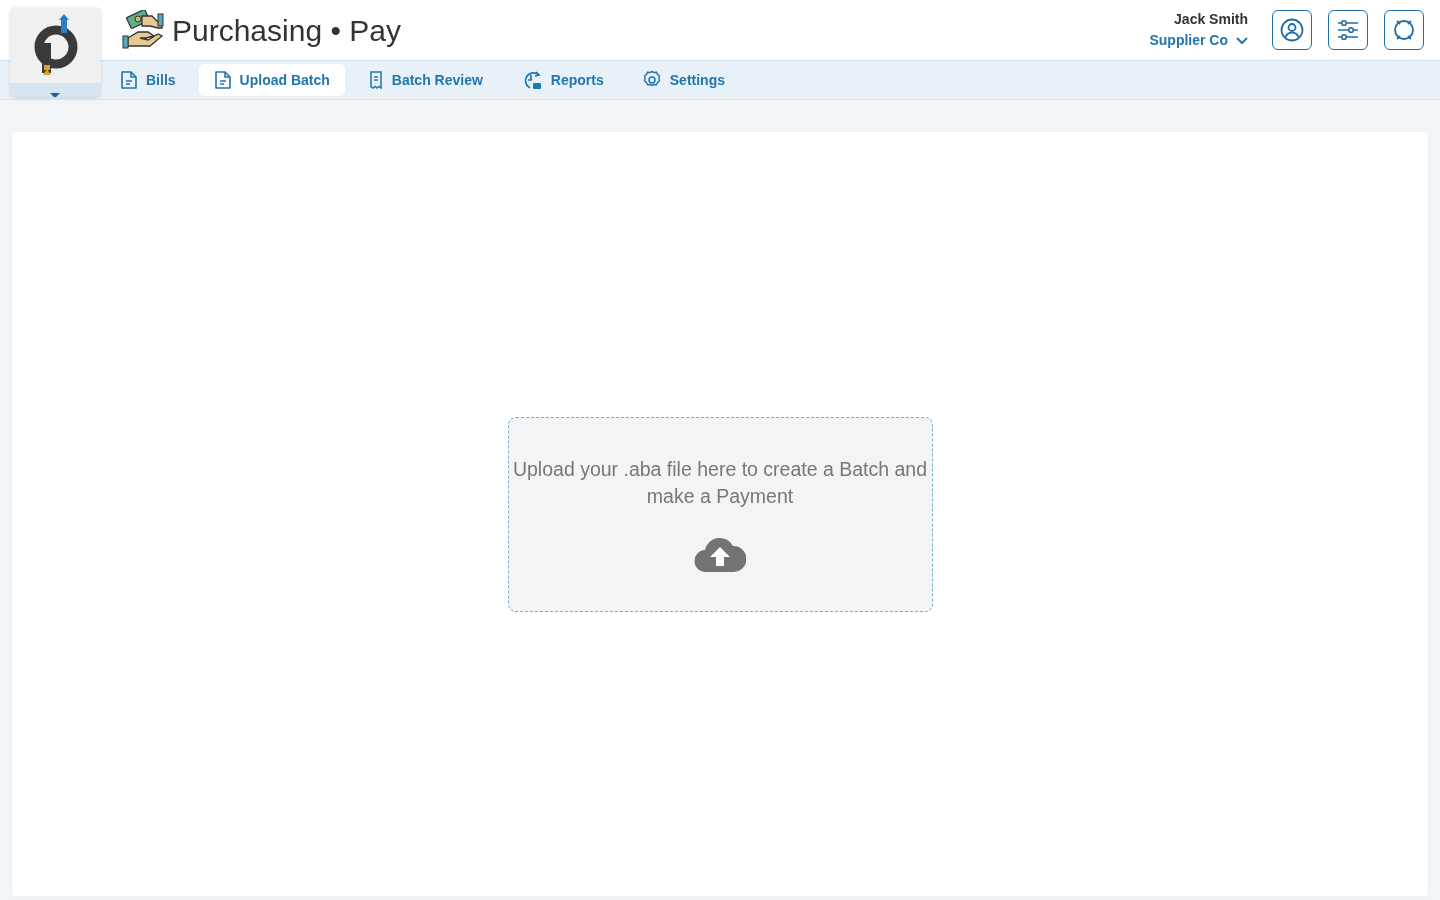  What do you see at coordinates (55, 52) in the screenshot?
I see `app-logo` at bounding box center [55, 52].